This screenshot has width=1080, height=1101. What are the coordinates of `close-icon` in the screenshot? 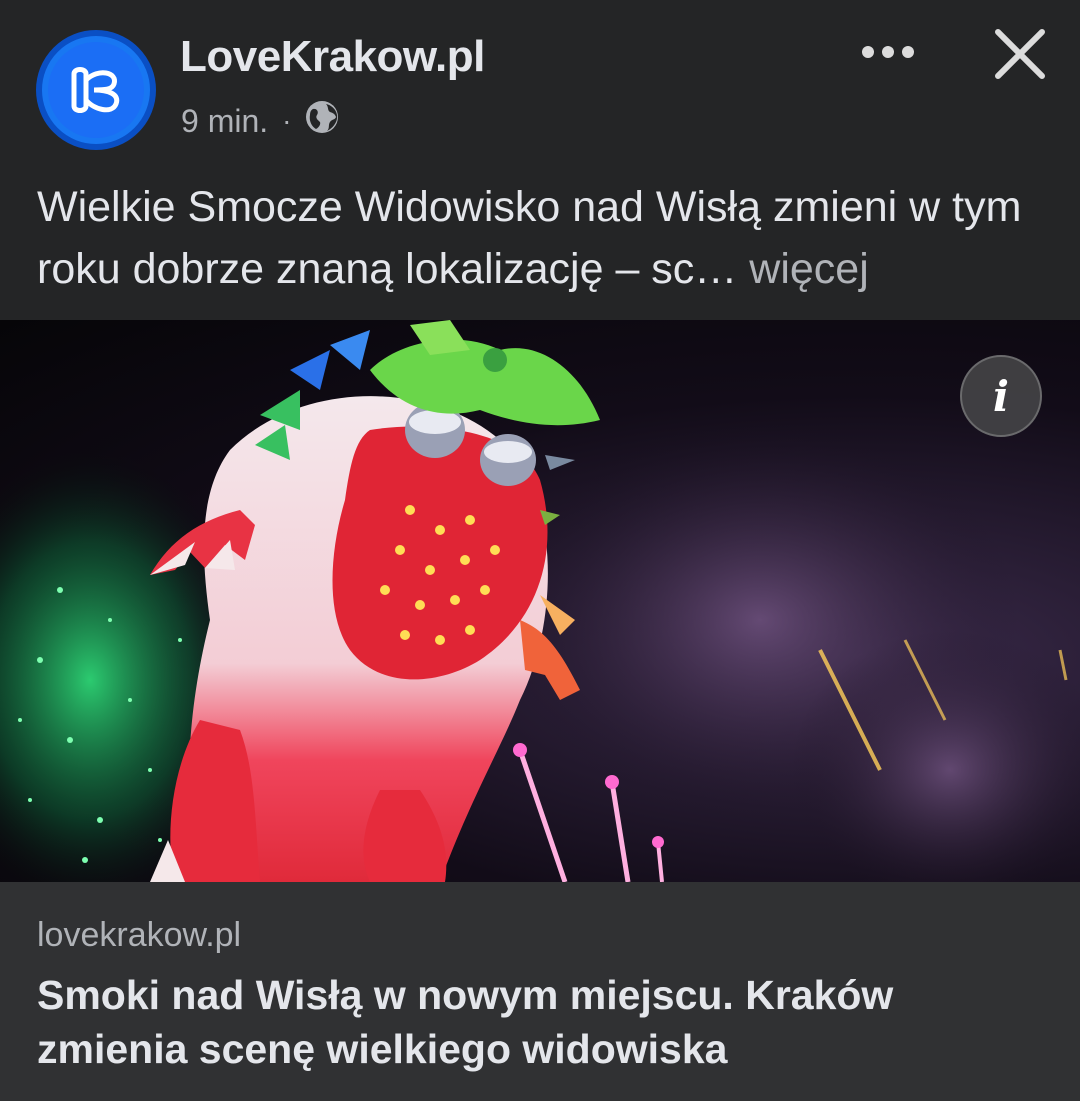 It's located at (1020, 54).